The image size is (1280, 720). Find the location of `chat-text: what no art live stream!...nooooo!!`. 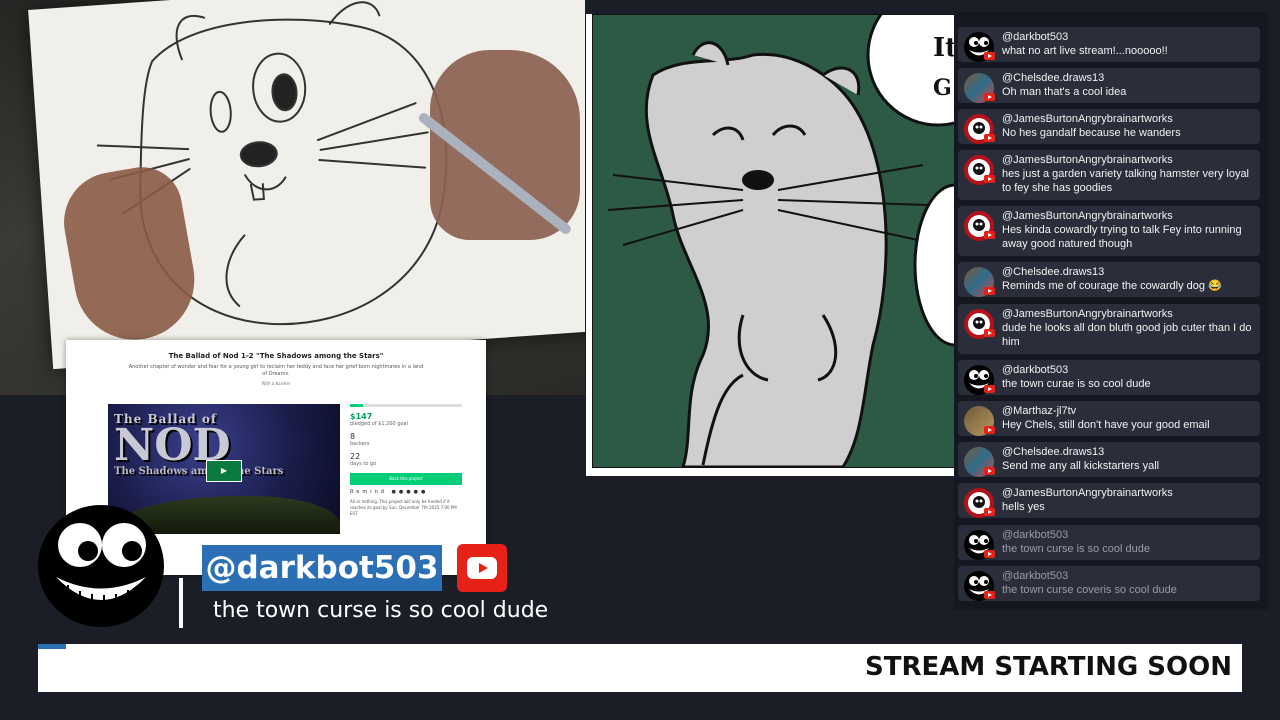

chat-text: what no art live stream!...nooooo!! is located at coordinates (1085, 51).